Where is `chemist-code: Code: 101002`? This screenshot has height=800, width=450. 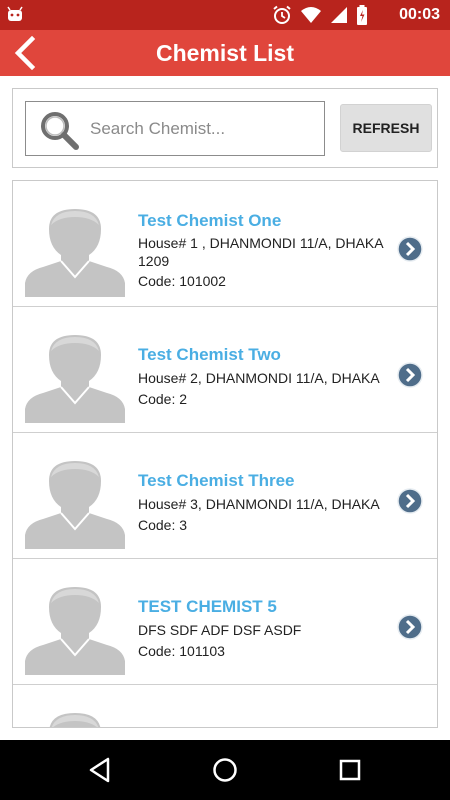
chemist-code: Code: 101002 is located at coordinates (182, 281).